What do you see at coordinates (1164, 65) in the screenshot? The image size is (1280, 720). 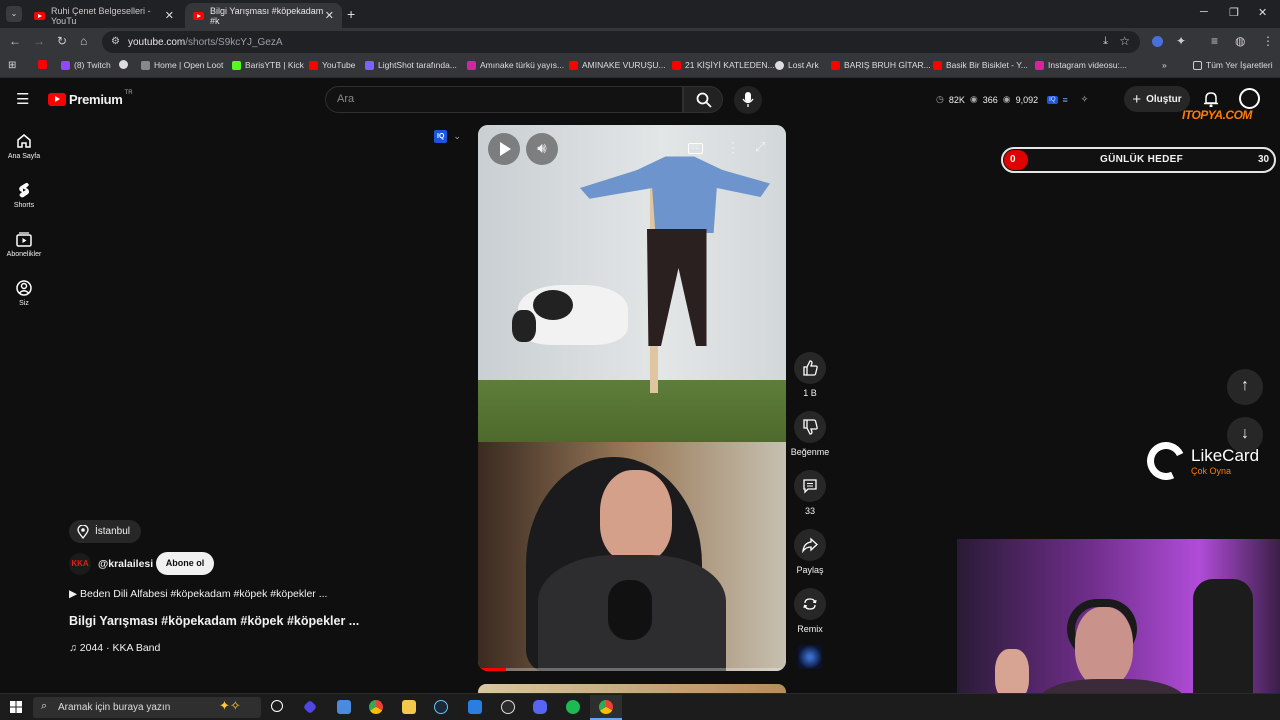 I see `more-bookmarks-icon: »` at bounding box center [1164, 65].